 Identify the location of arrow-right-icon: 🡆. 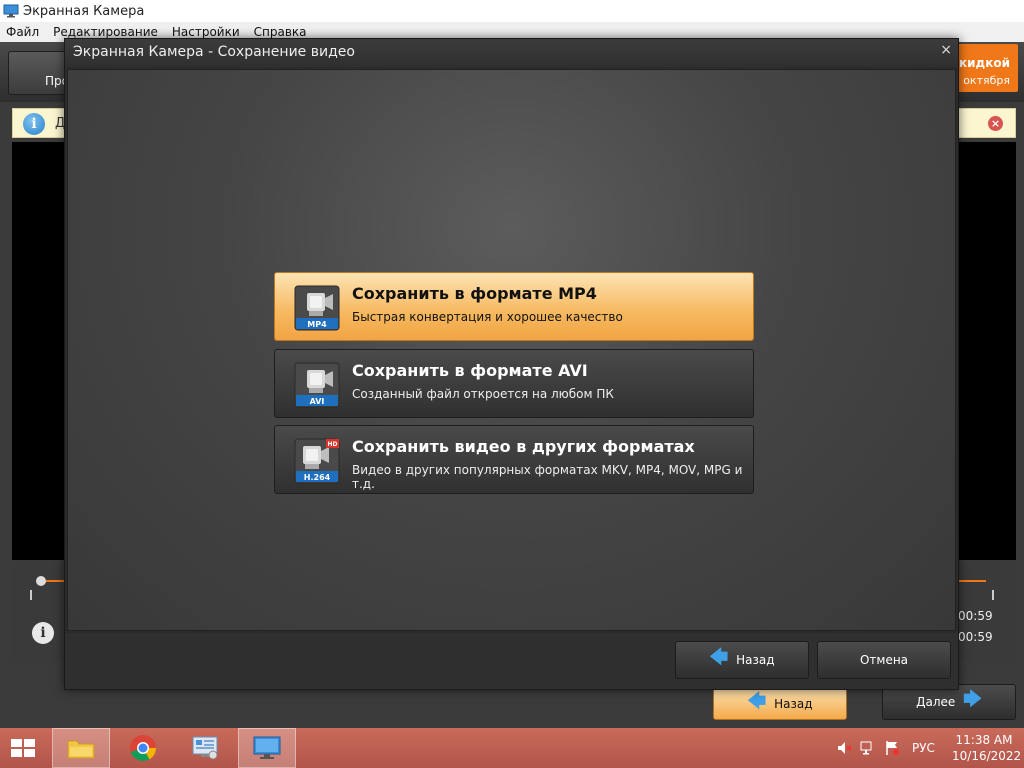
(972, 699).